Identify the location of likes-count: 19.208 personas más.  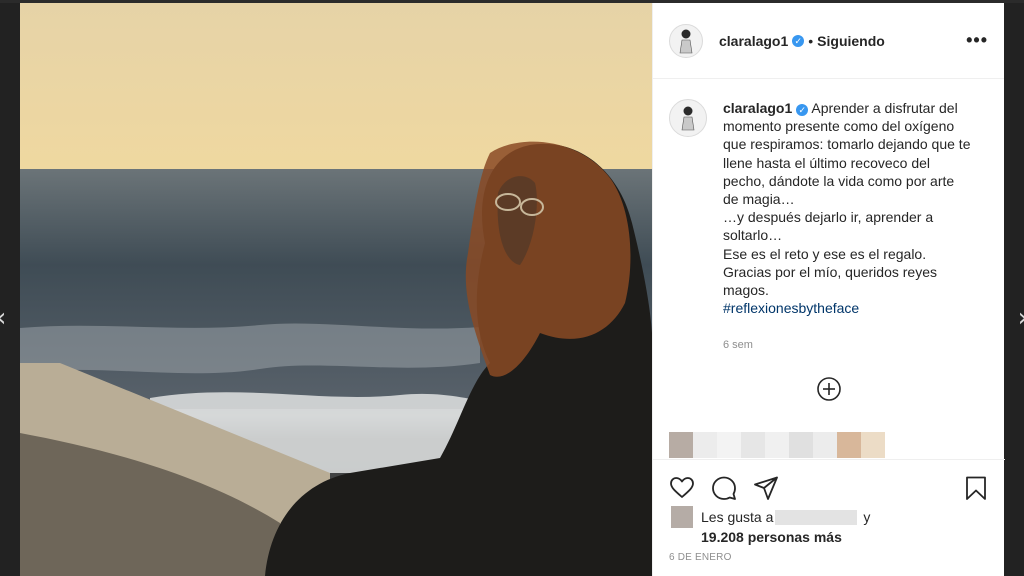
(846, 537).